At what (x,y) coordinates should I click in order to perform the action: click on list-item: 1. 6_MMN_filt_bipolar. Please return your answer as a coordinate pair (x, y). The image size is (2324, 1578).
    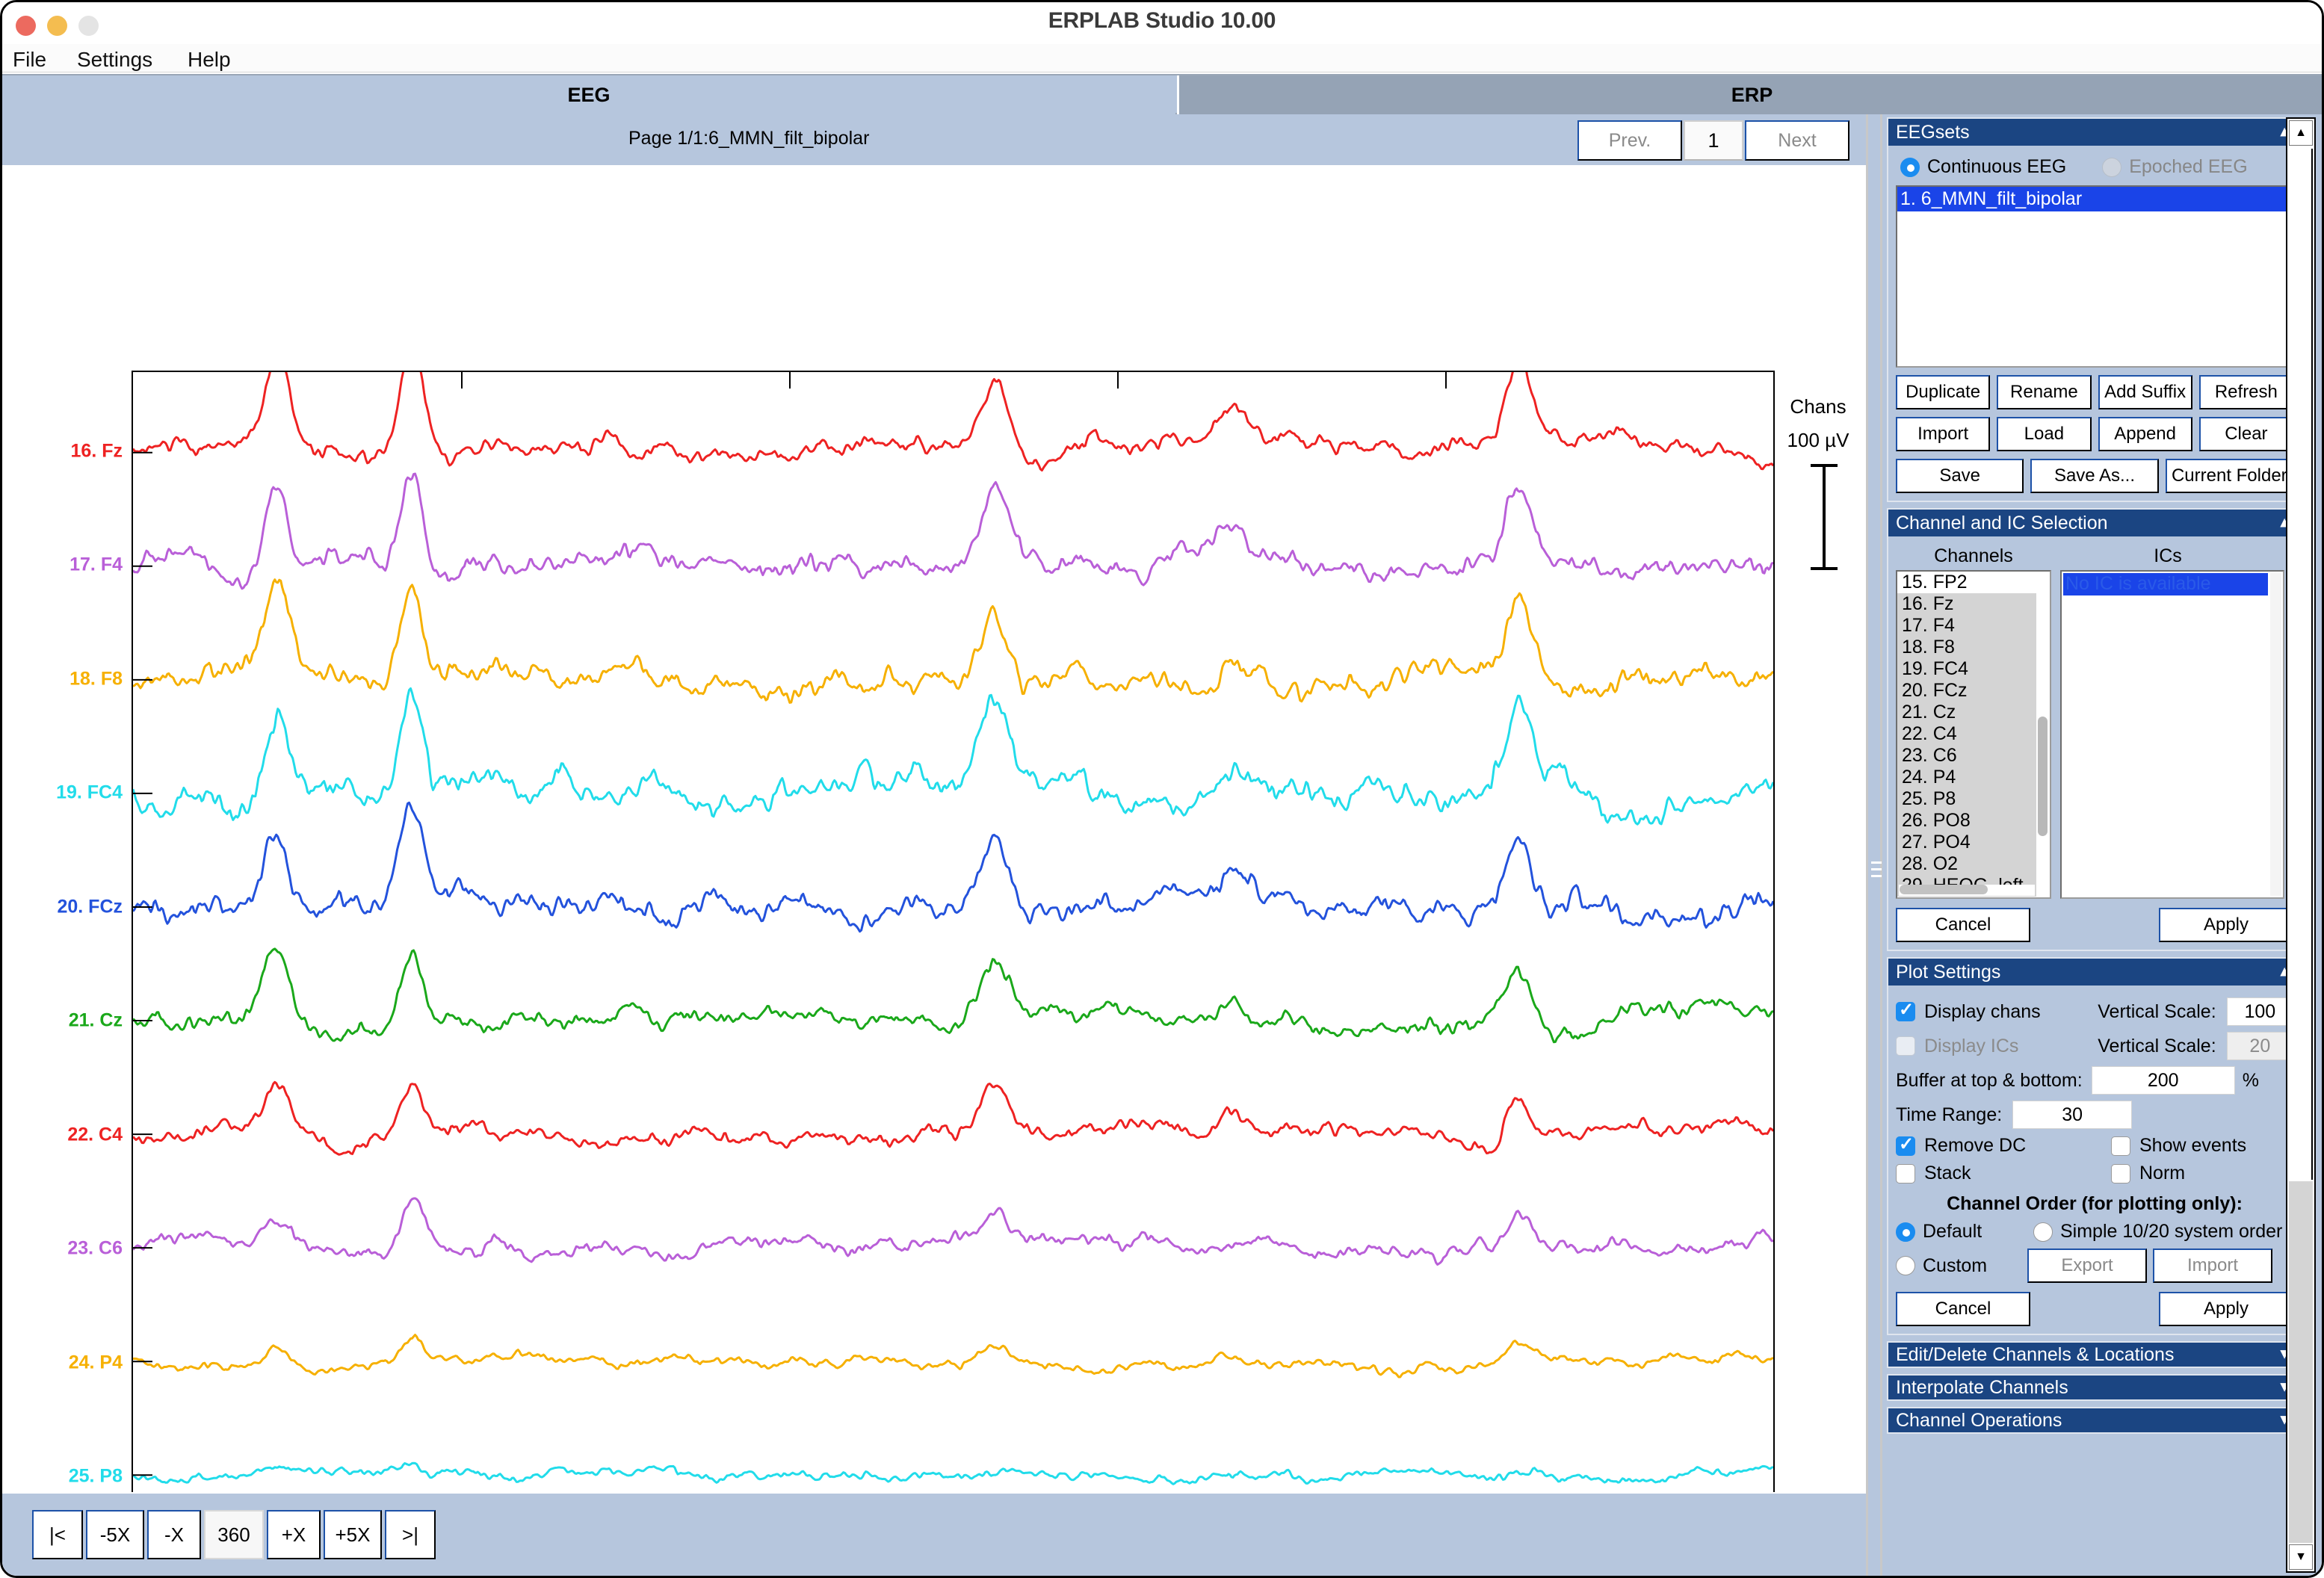
    Looking at the image, I should click on (2094, 199).